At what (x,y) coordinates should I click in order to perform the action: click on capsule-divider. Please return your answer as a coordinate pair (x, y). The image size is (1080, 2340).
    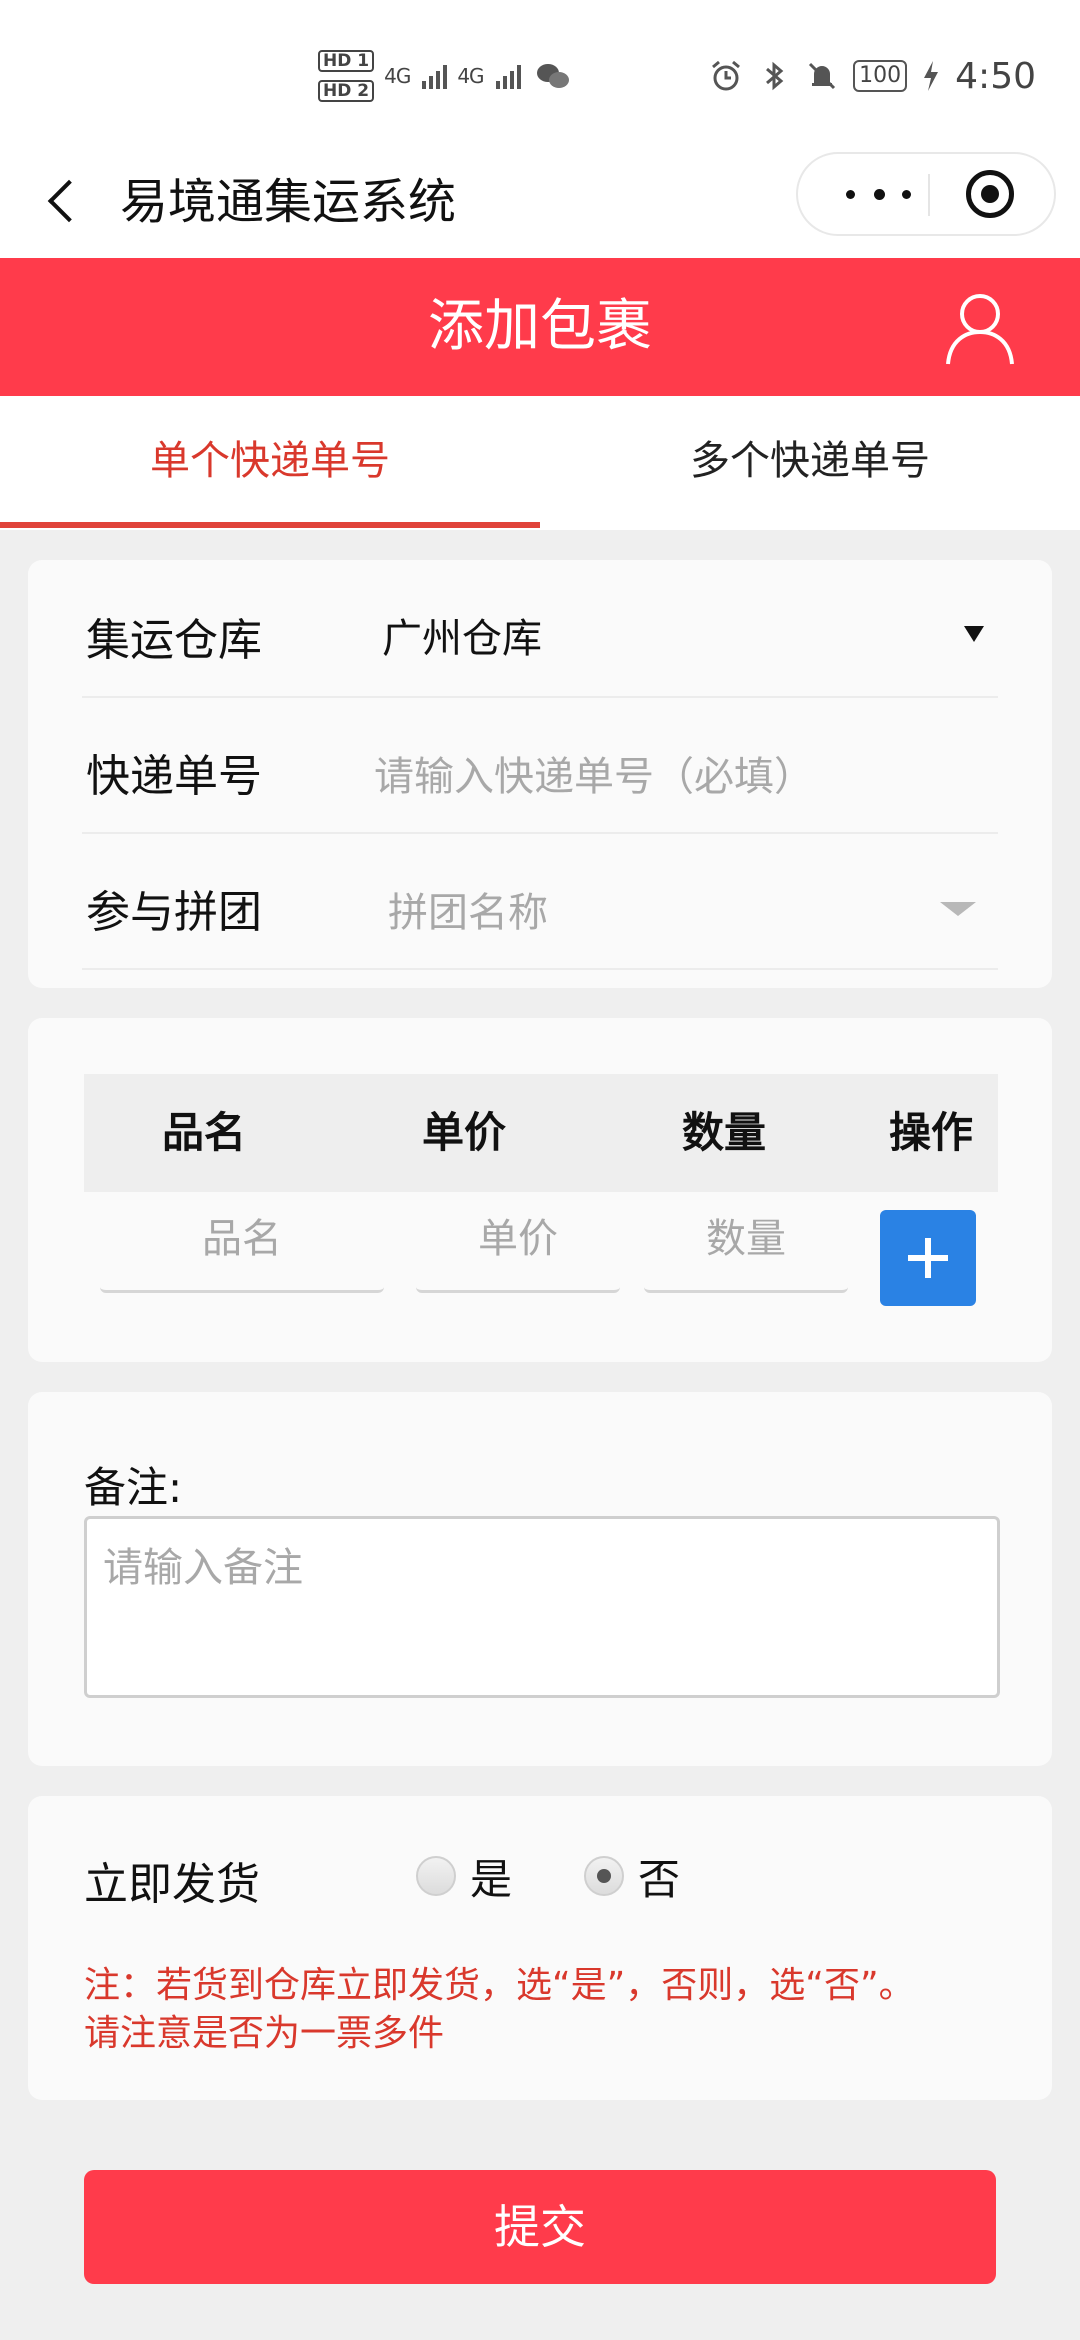
    Looking at the image, I should click on (929, 195).